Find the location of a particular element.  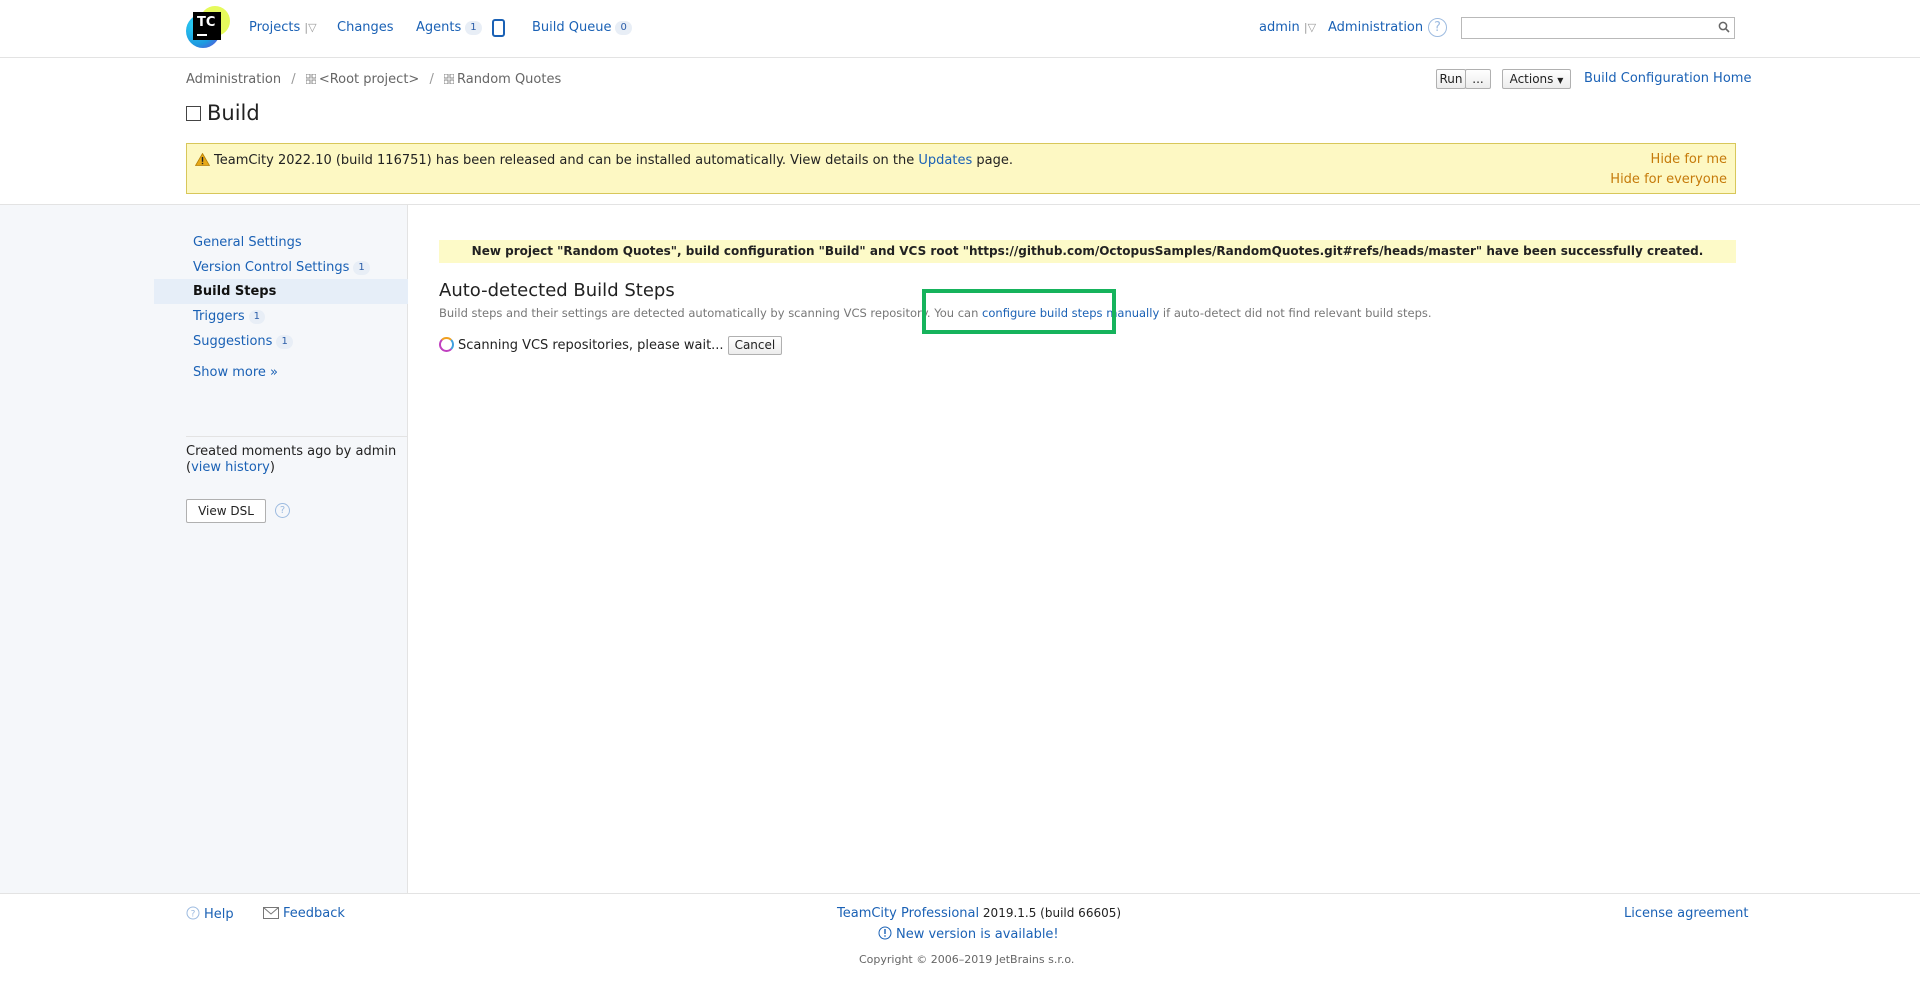

view-history-link: view history is located at coordinates (230, 467).